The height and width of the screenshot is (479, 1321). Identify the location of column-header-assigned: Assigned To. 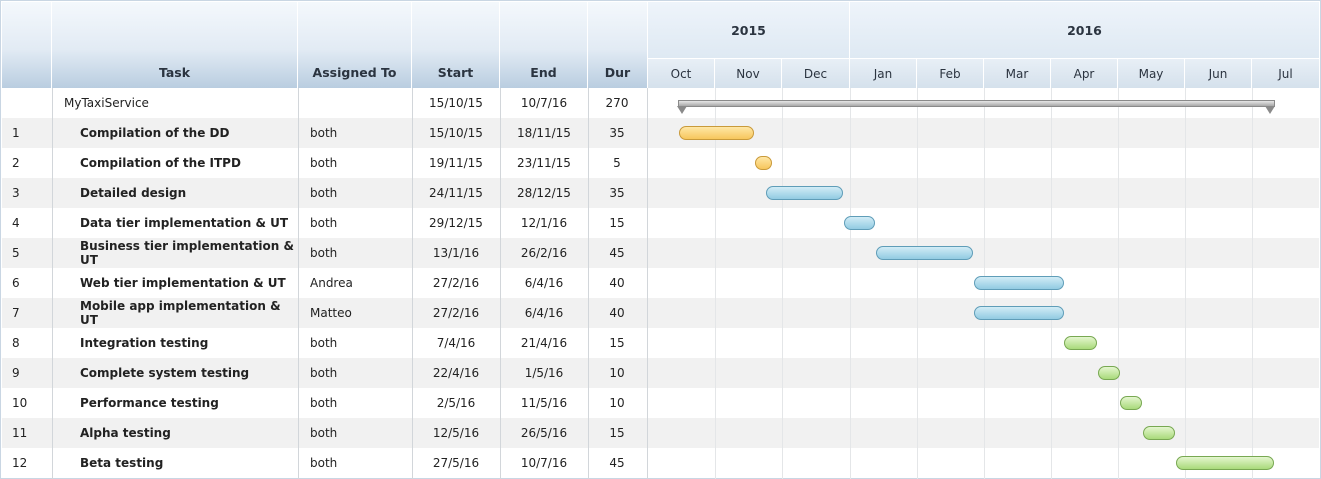
(355, 45).